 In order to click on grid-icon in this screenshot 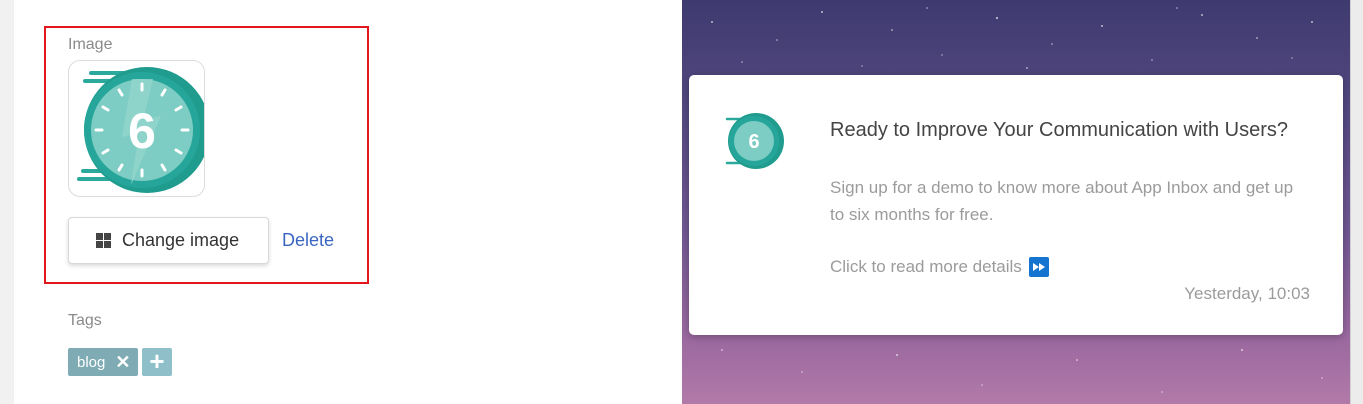, I will do `click(103, 240)`.